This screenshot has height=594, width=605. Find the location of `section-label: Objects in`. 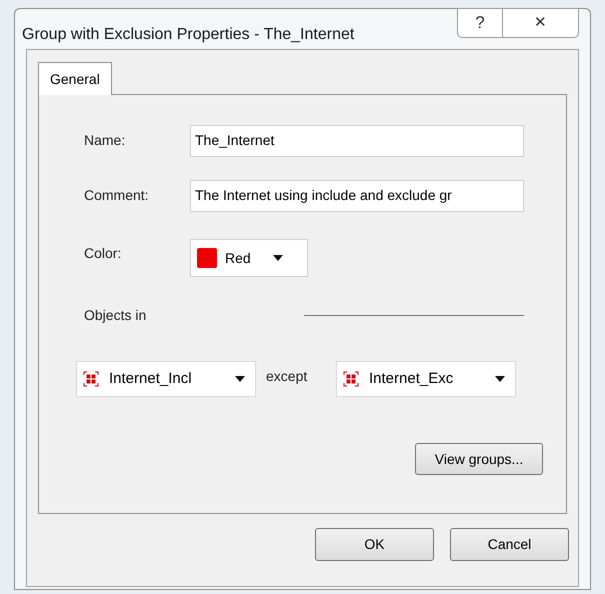

section-label: Objects in is located at coordinates (116, 315).